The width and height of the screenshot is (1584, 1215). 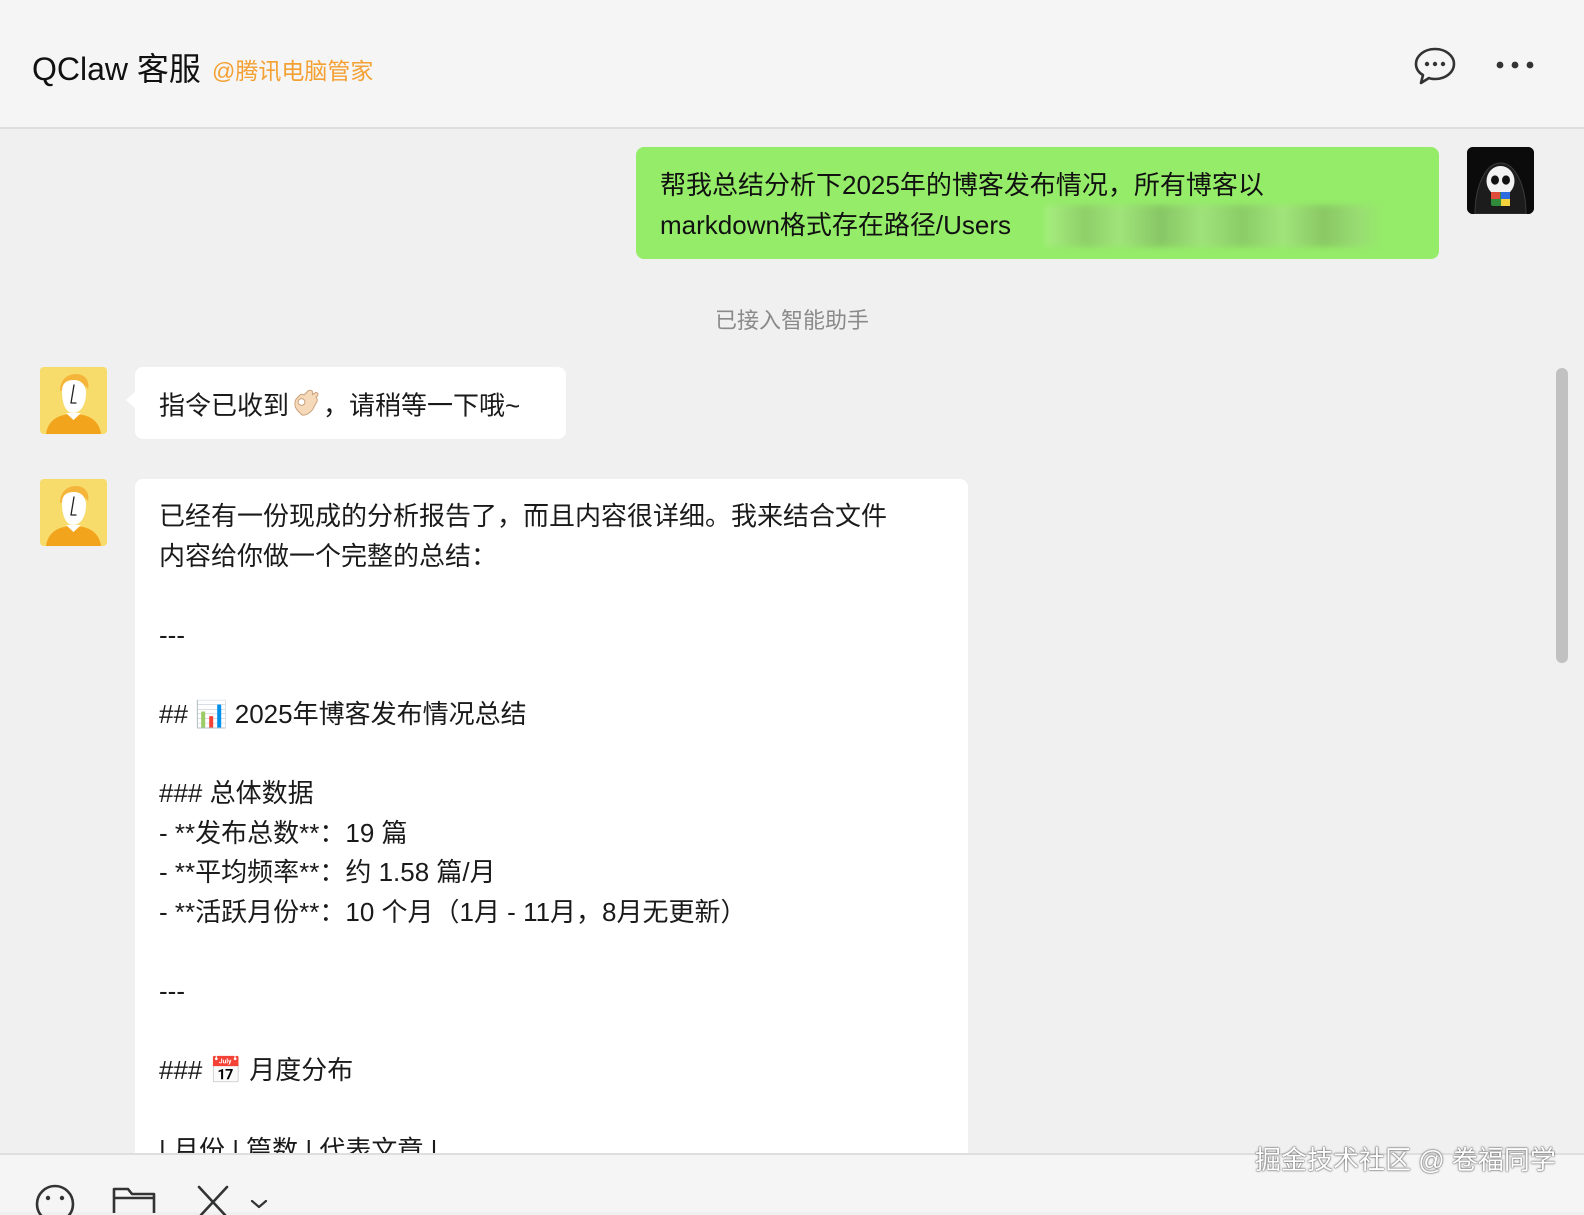 I want to click on user-message-line-1: 帮我总结分析下2025年的博客发布情况，所有博客以, so click(x=962, y=185).